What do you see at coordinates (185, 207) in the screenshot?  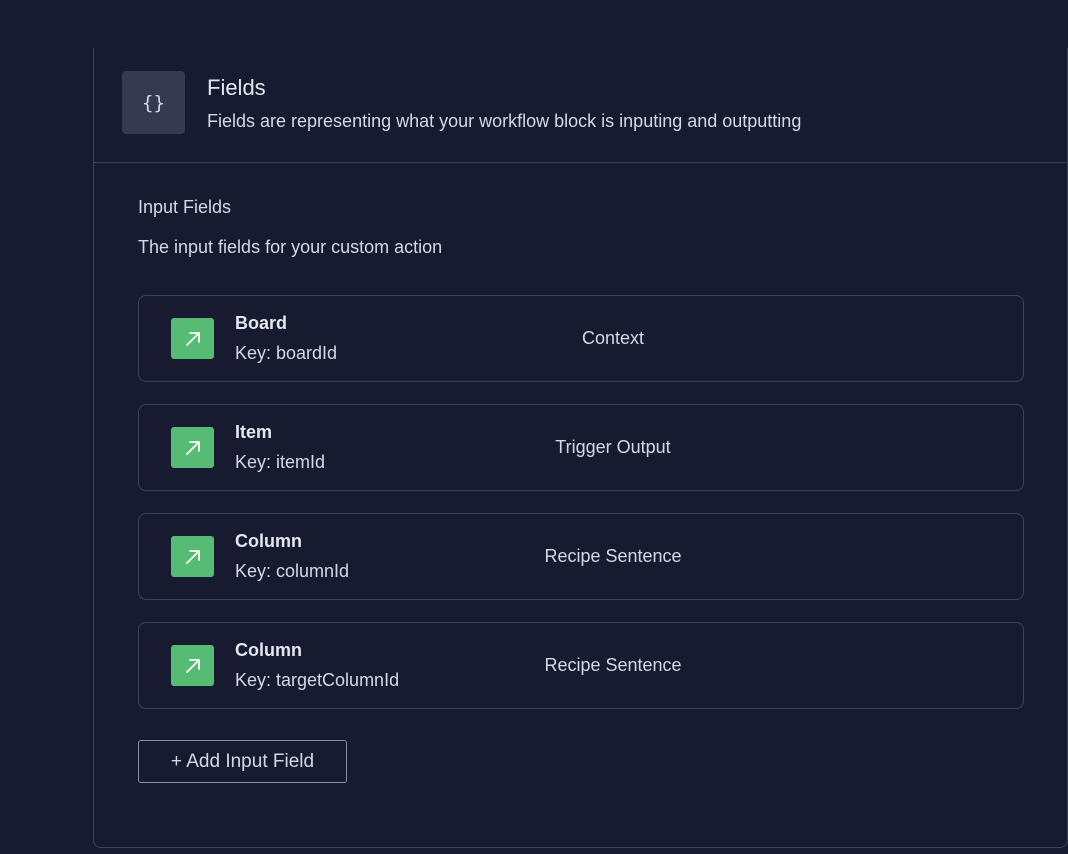 I see `input-fields-title: Input Fields` at bounding box center [185, 207].